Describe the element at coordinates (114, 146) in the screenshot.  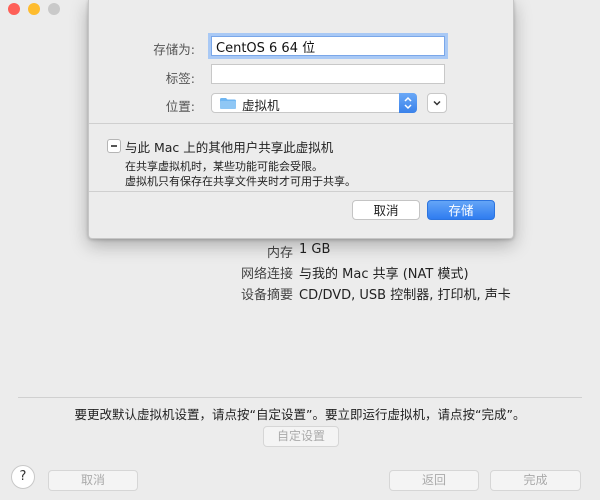
I see `share-checkbox` at that location.